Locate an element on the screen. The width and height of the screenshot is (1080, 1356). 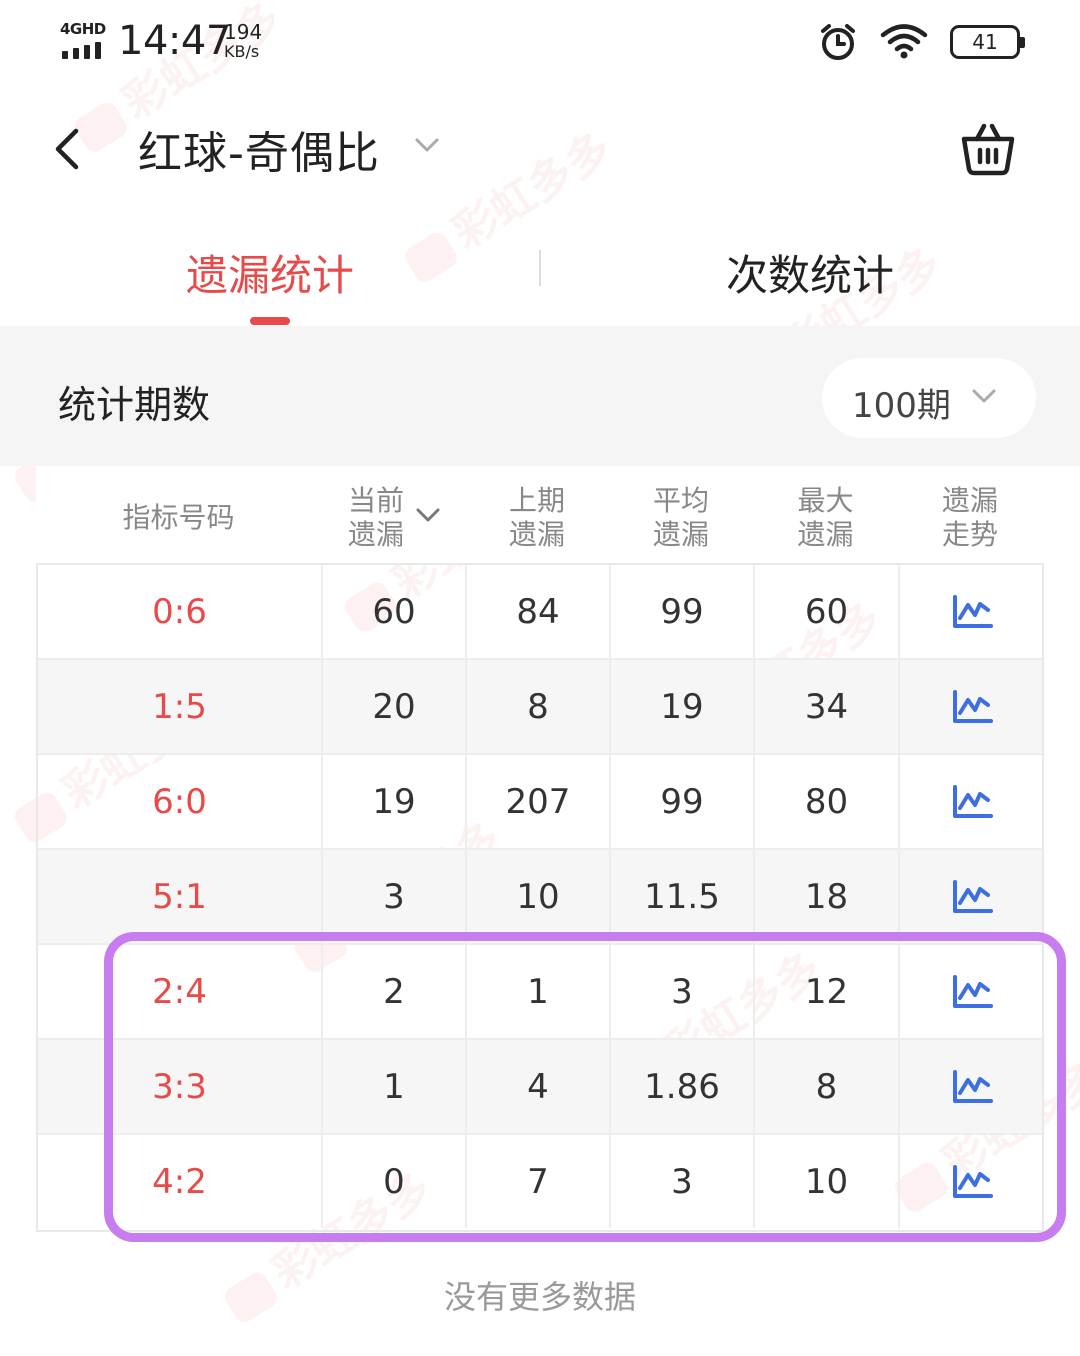
max-omission-cell: 8 is located at coordinates (827, 1086).